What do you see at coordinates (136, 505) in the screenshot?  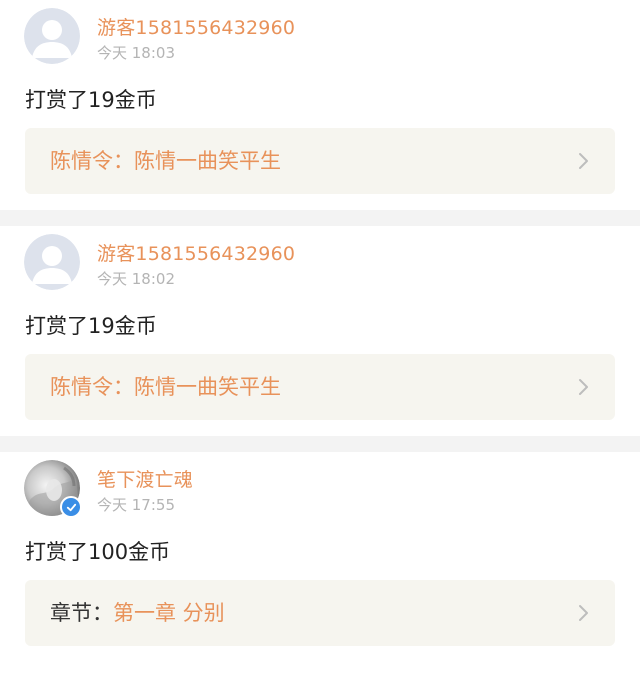 I see `timestamp: 今天 17:55` at bounding box center [136, 505].